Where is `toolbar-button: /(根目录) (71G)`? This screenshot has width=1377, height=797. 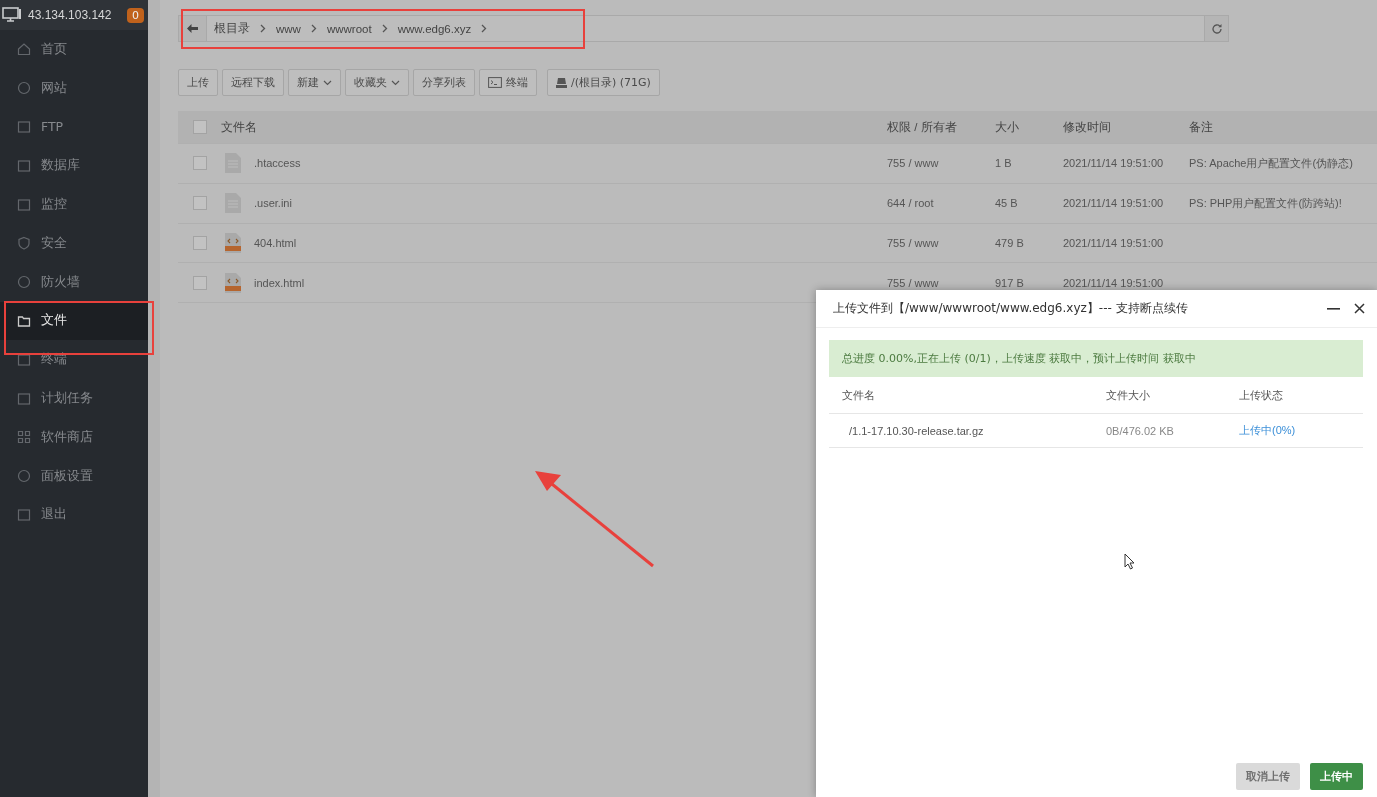
toolbar-button: /(根目录) (71G) is located at coordinates (603, 82).